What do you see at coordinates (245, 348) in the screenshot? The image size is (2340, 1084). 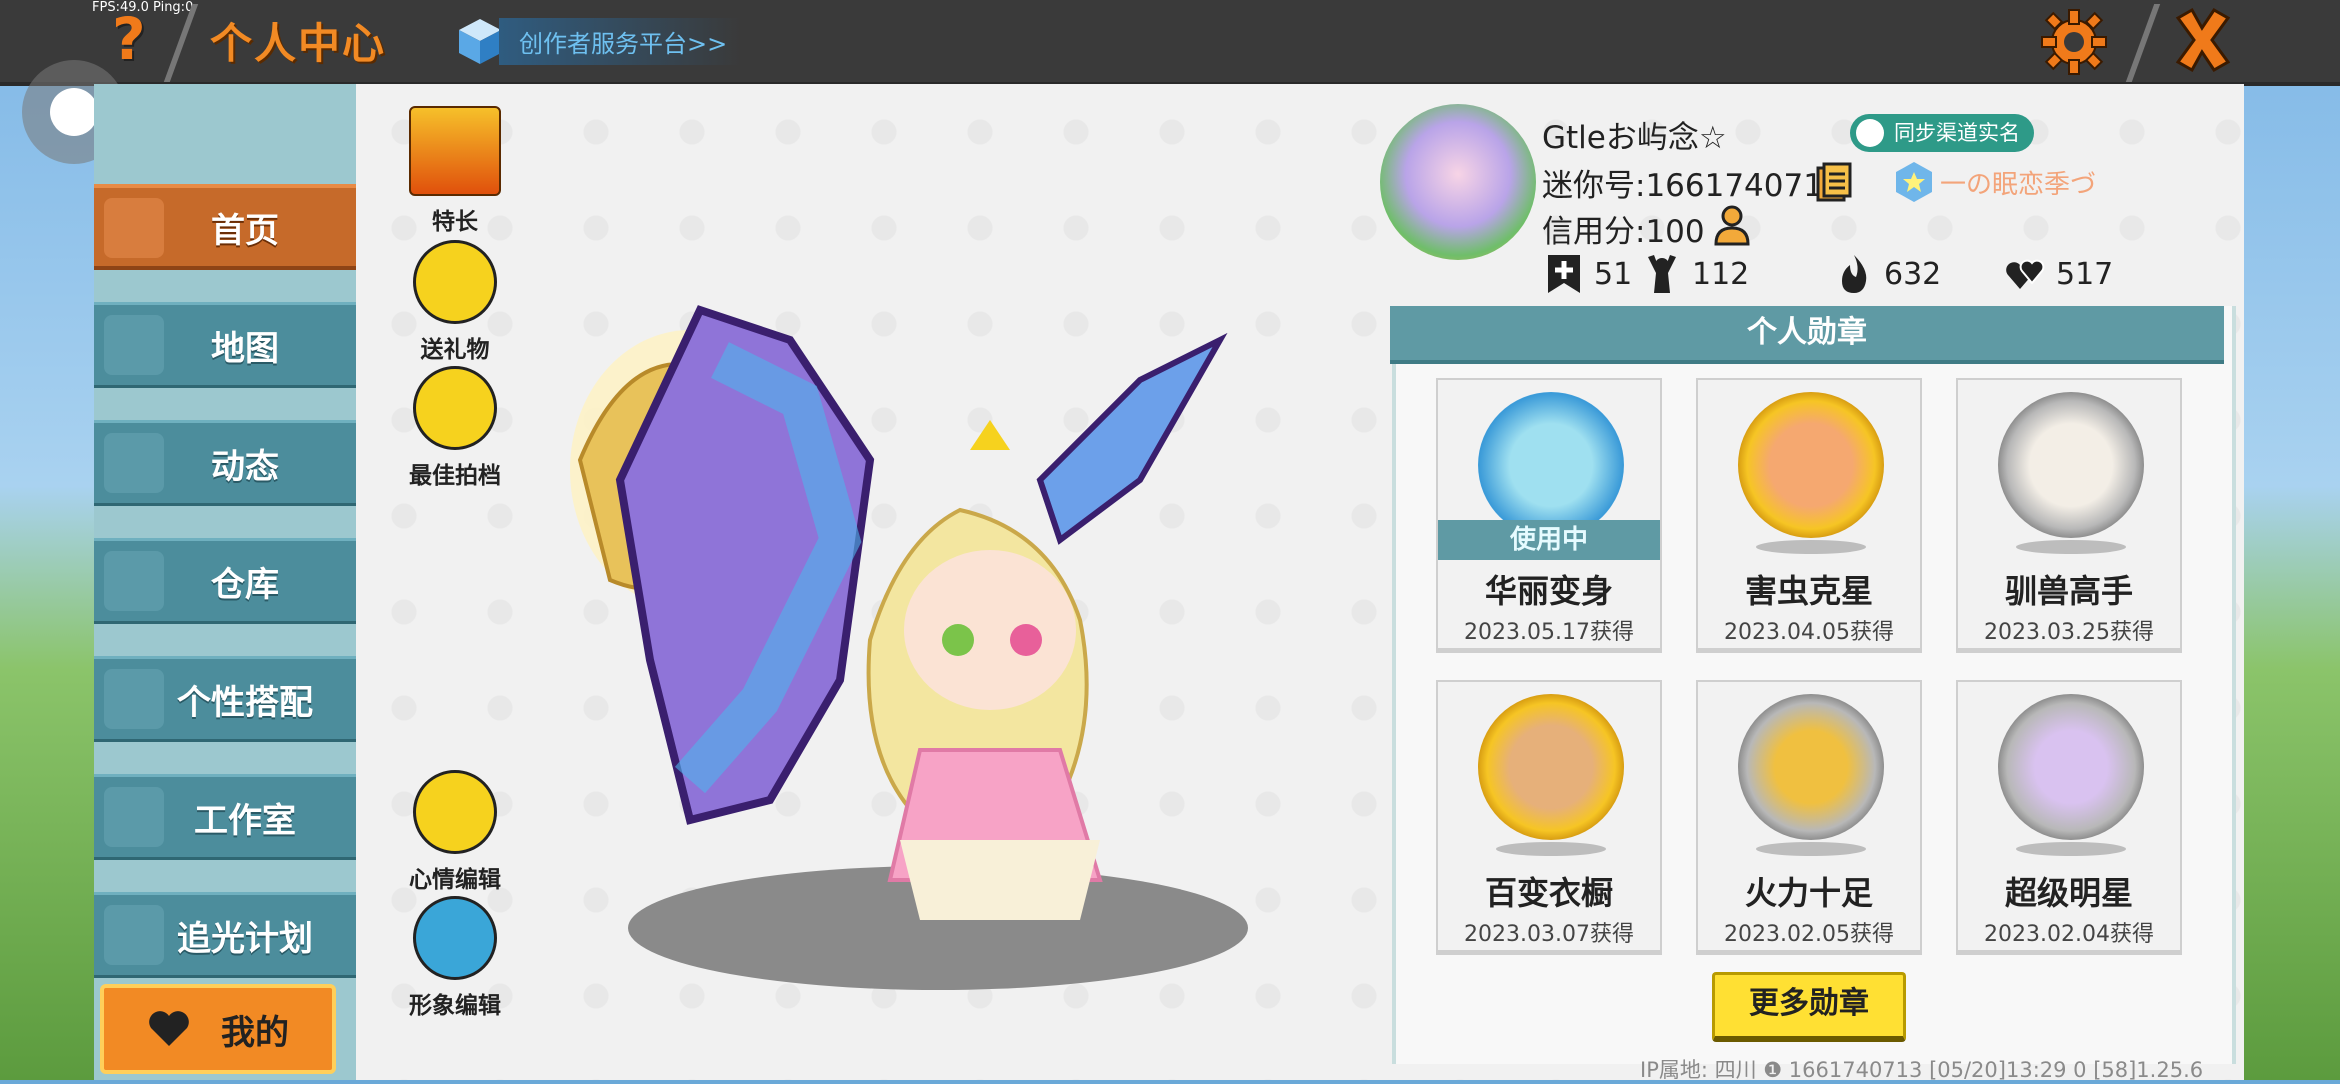 I see `sidebar-item-label: 地图` at bounding box center [245, 348].